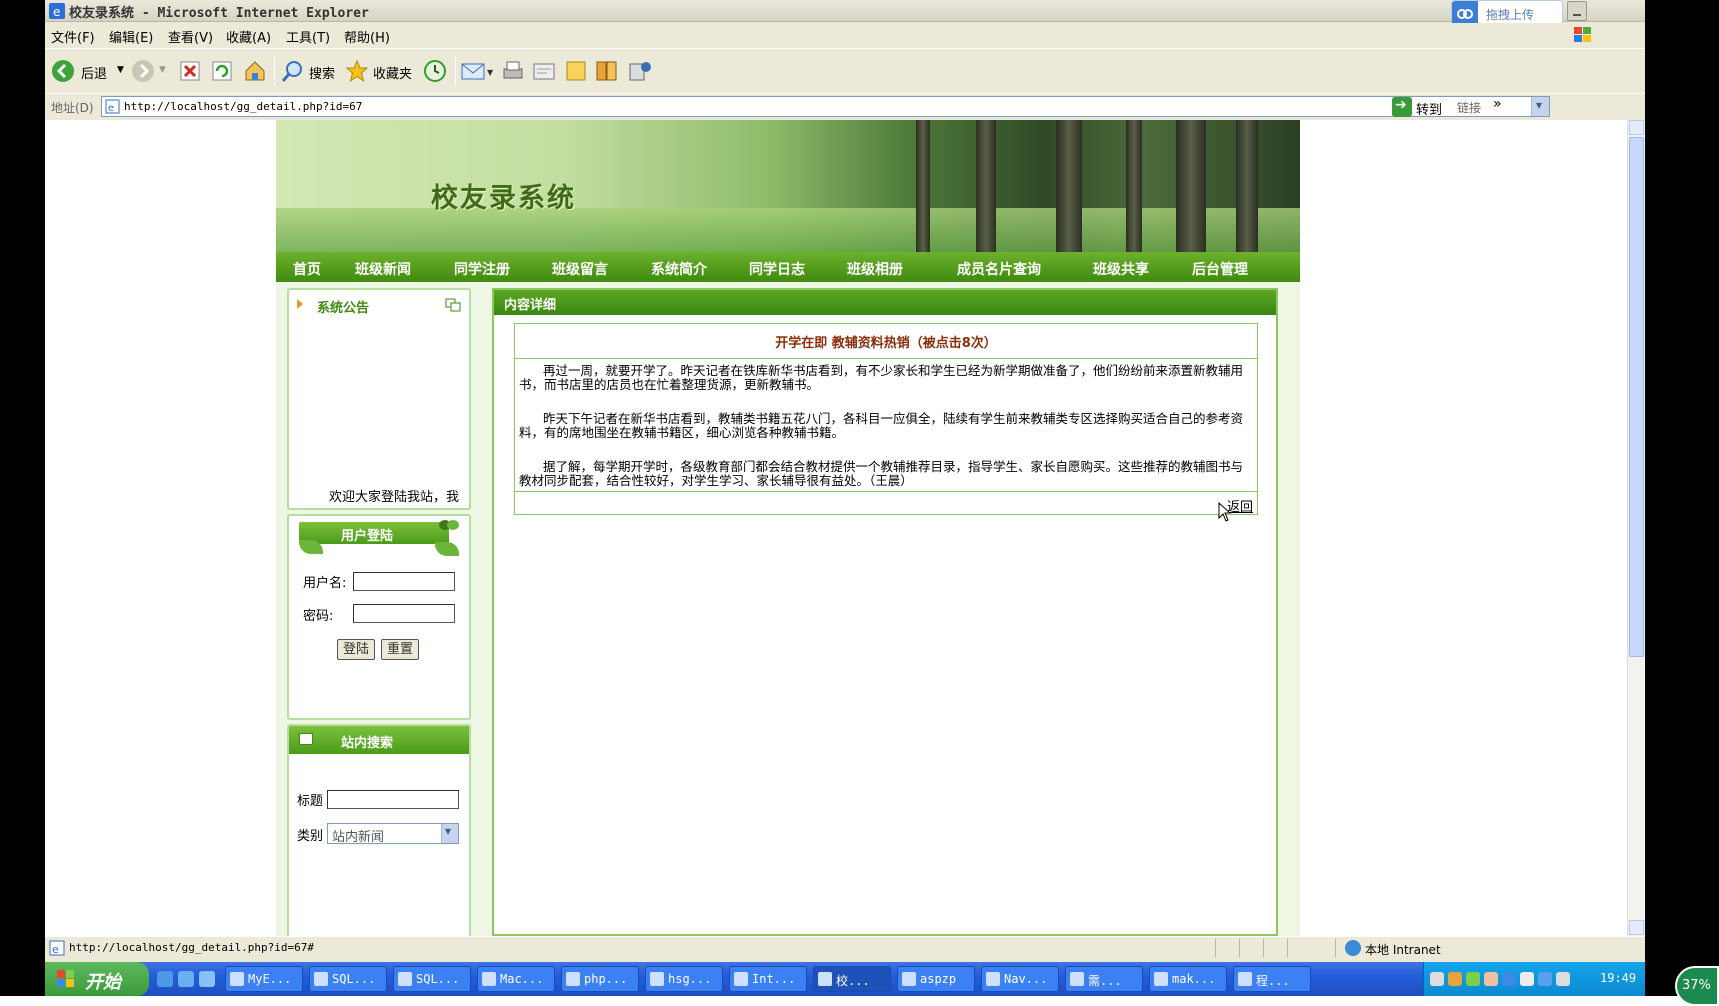 This screenshot has height=1006, width=1719. What do you see at coordinates (936, 979) in the screenshot?
I see `task-button: aspzp` at bounding box center [936, 979].